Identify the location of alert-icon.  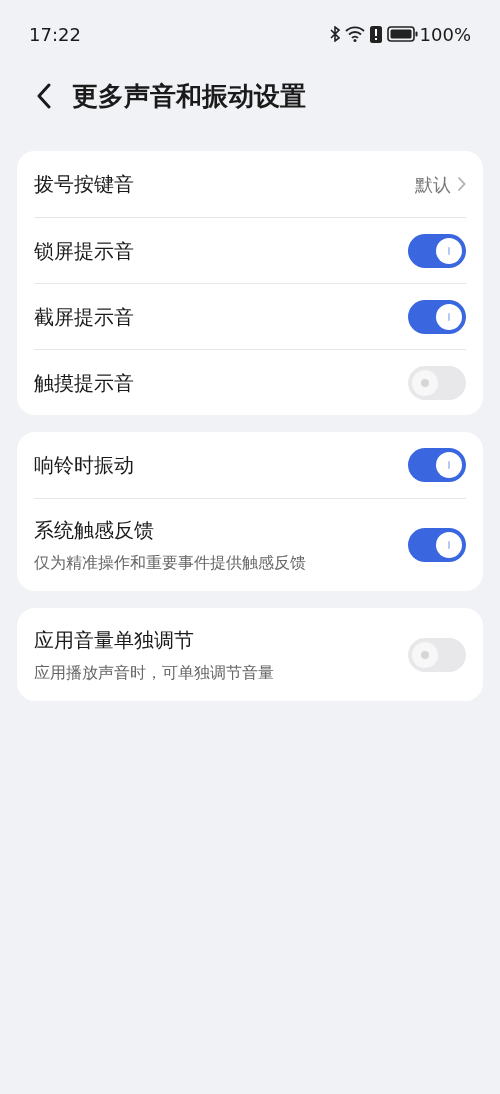
(375, 34).